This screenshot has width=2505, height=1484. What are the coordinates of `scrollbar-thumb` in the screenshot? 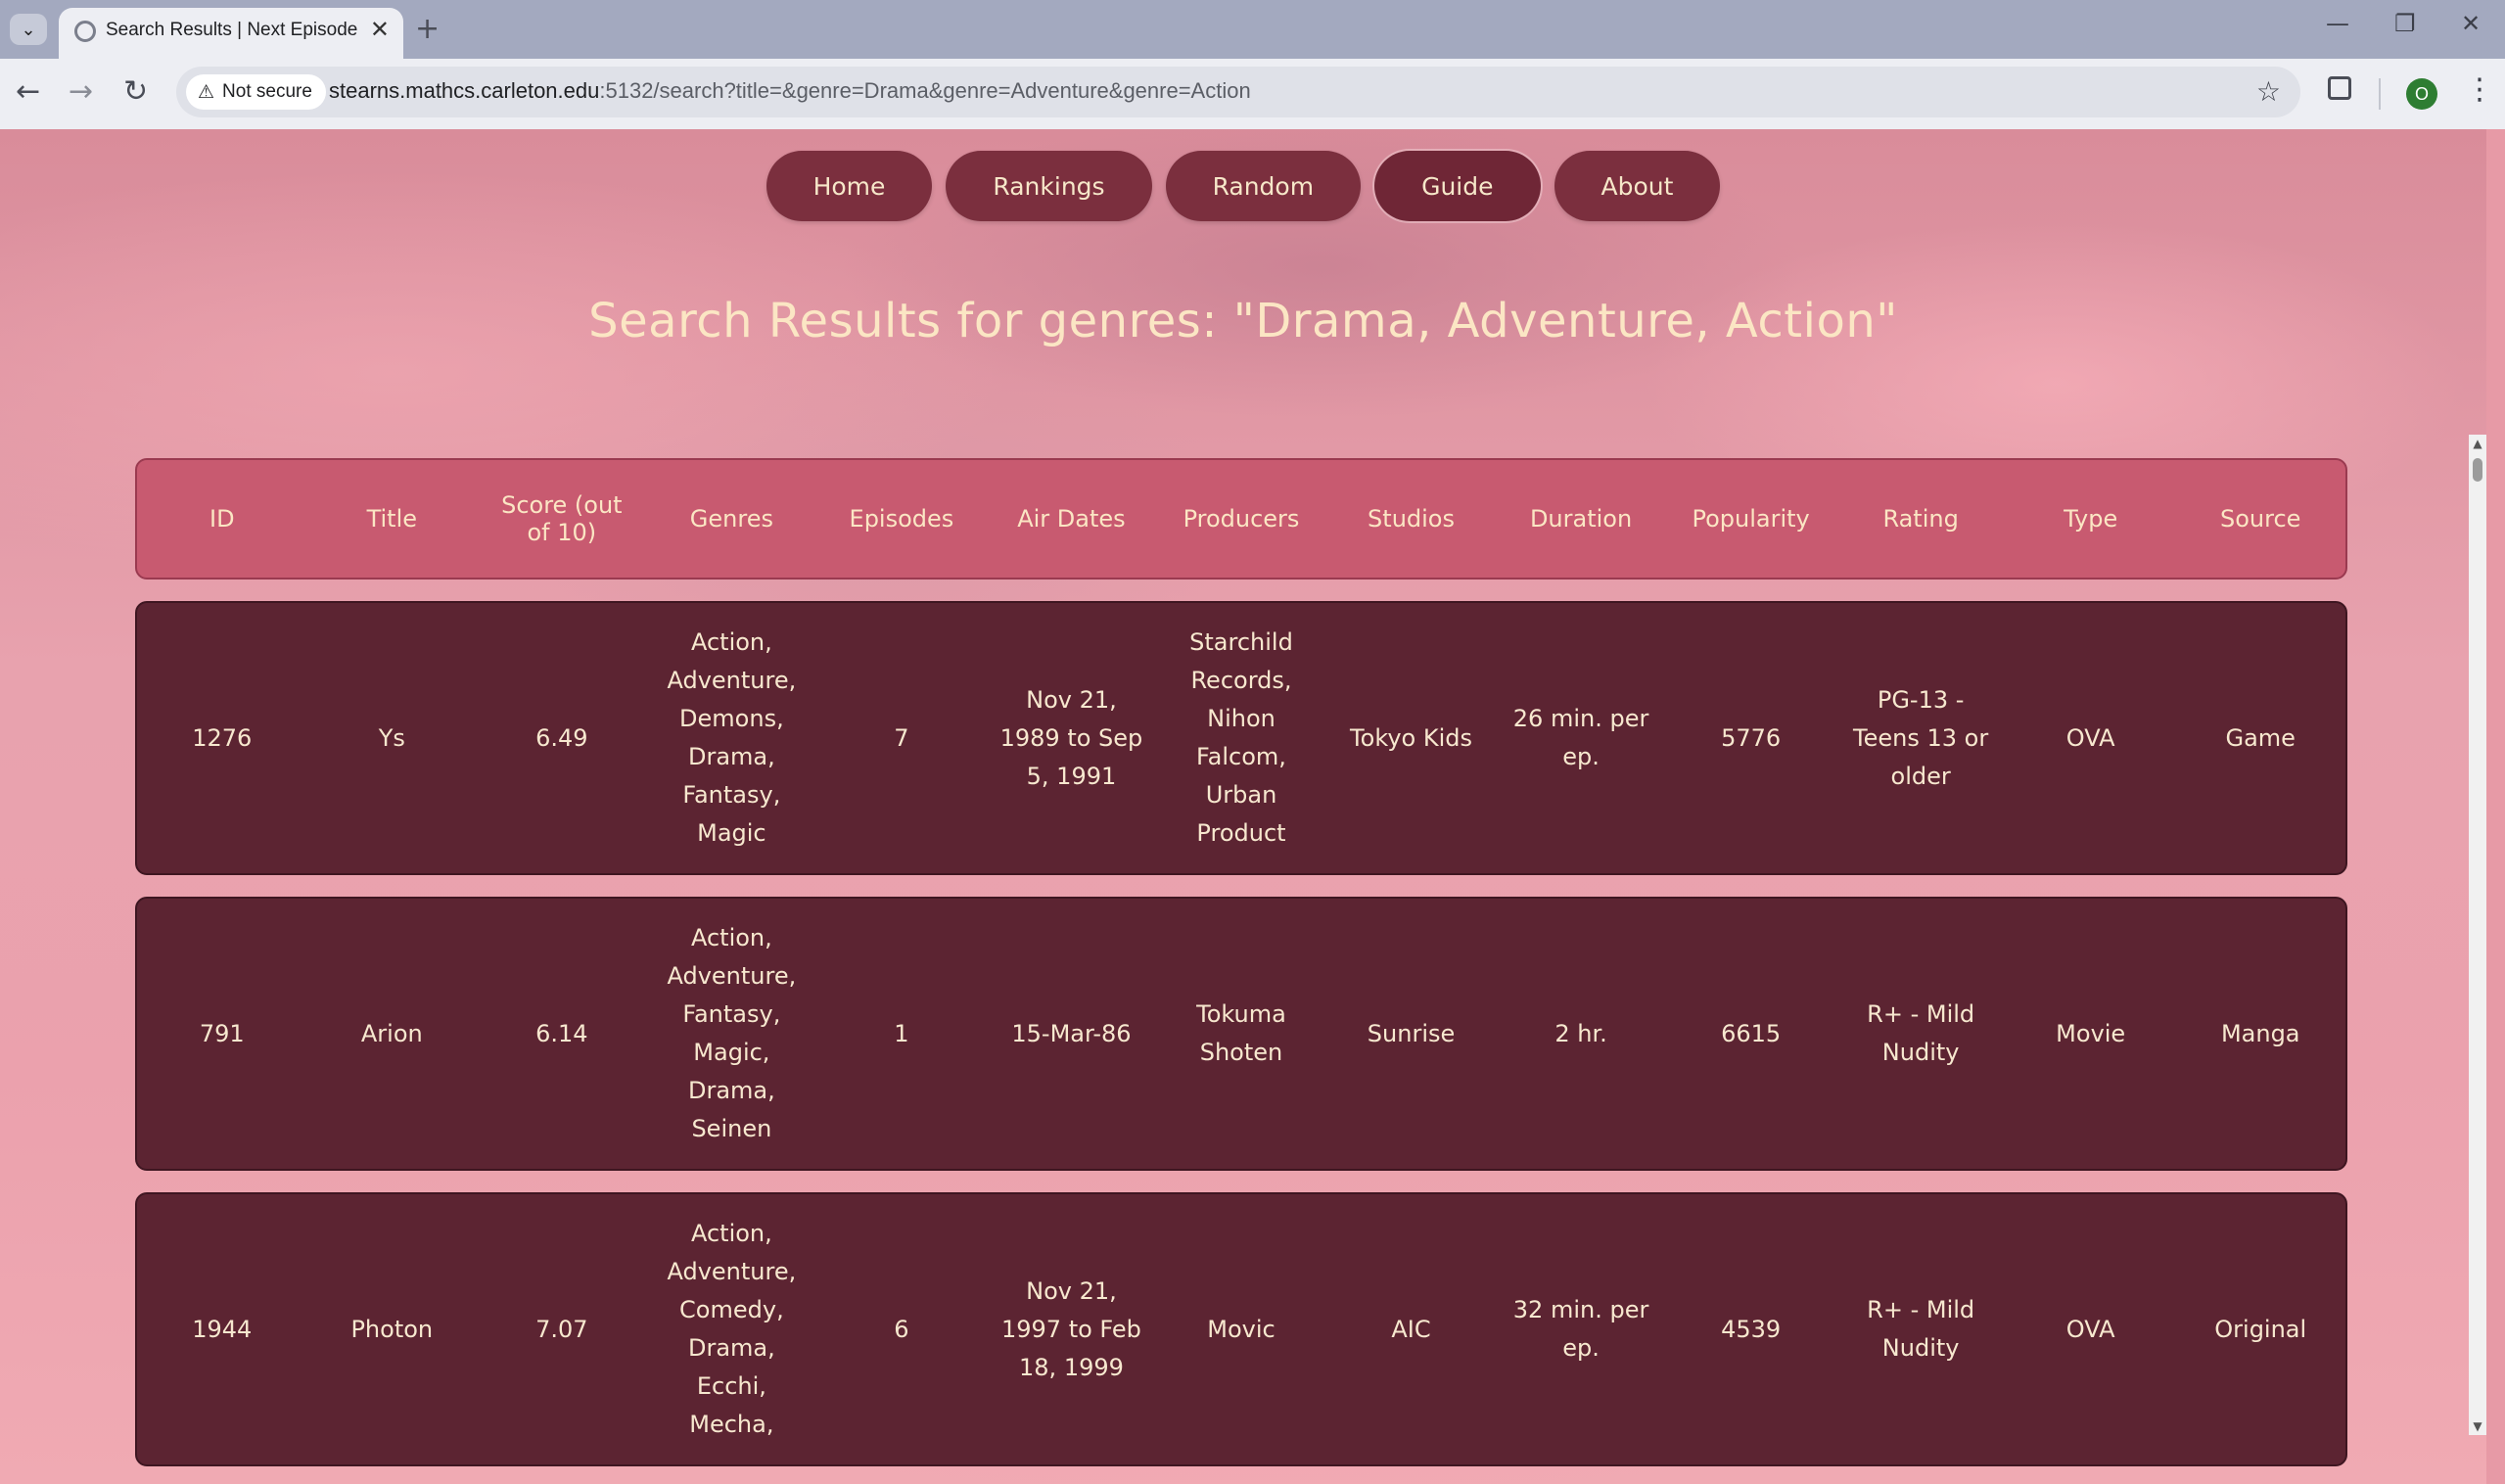 It's located at (2477, 470).